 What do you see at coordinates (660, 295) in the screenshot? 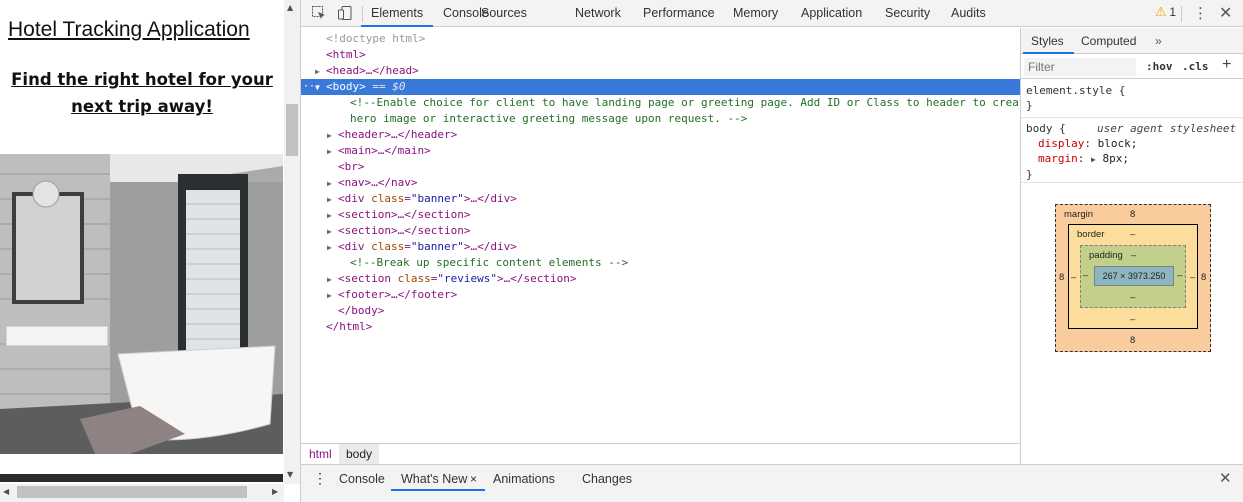
I see `dom-node-line: ▶ <footer>…</footer>` at bounding box center [660, 295].